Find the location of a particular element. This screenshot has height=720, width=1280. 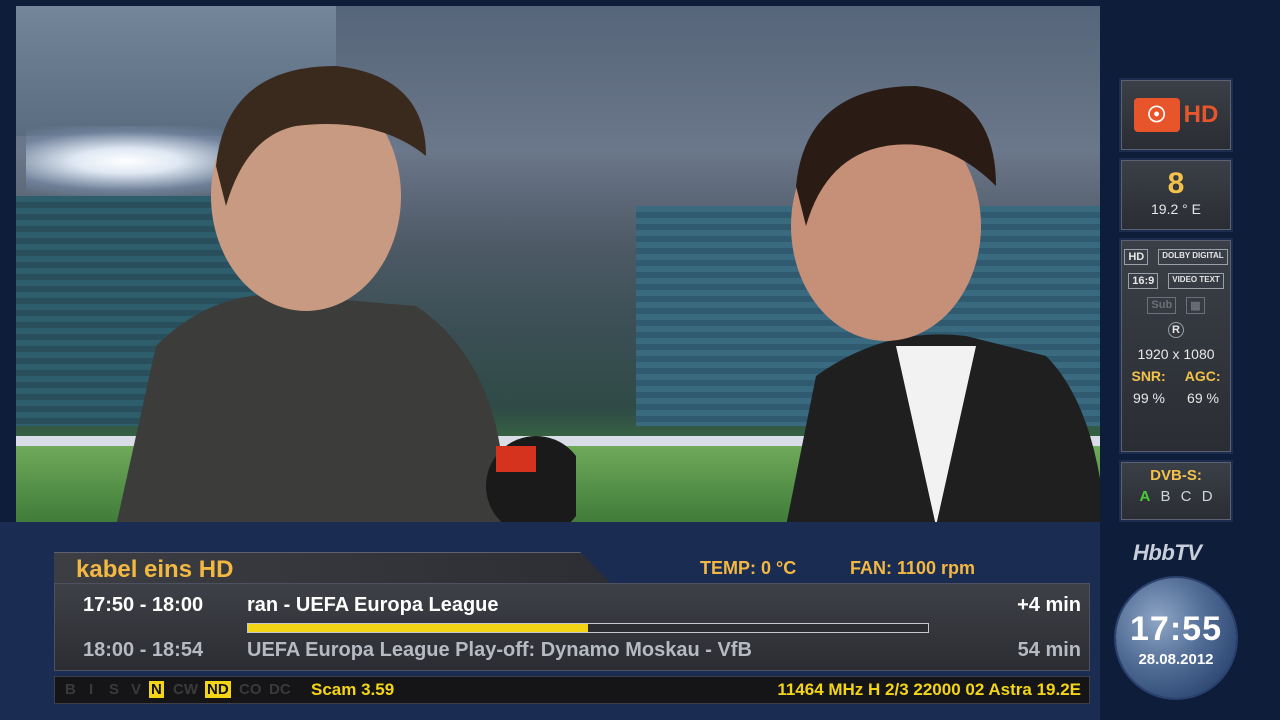

now-time: 17:50 - 18:00 is located at coordinates (143, 605).